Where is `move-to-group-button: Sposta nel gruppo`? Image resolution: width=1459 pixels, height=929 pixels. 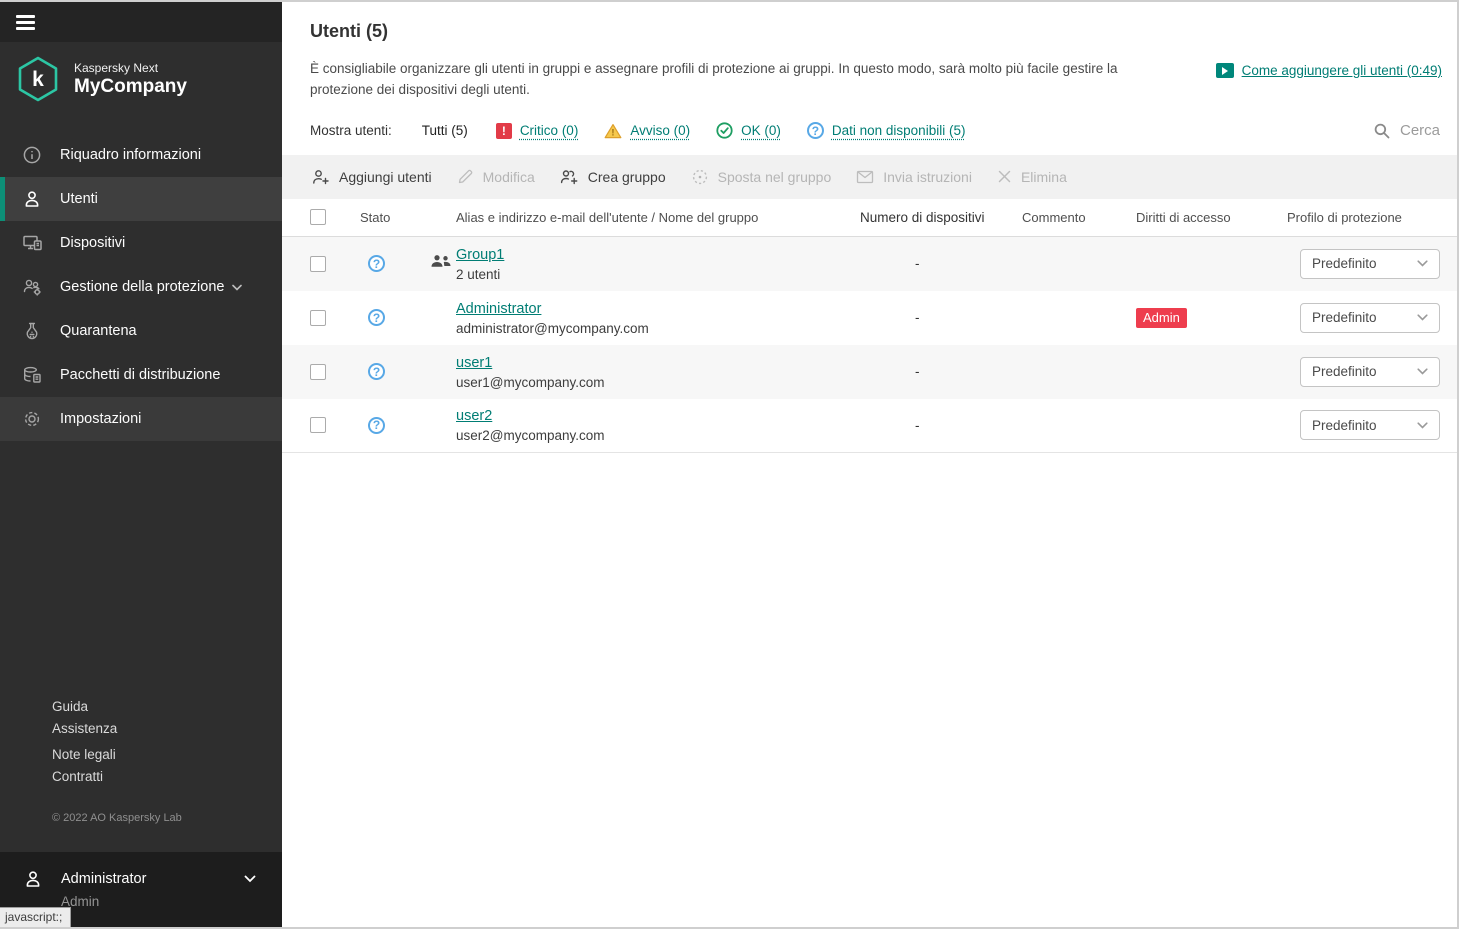
move-to-group-button: Sposta nel gruppo is located at coordinates (761, 177).